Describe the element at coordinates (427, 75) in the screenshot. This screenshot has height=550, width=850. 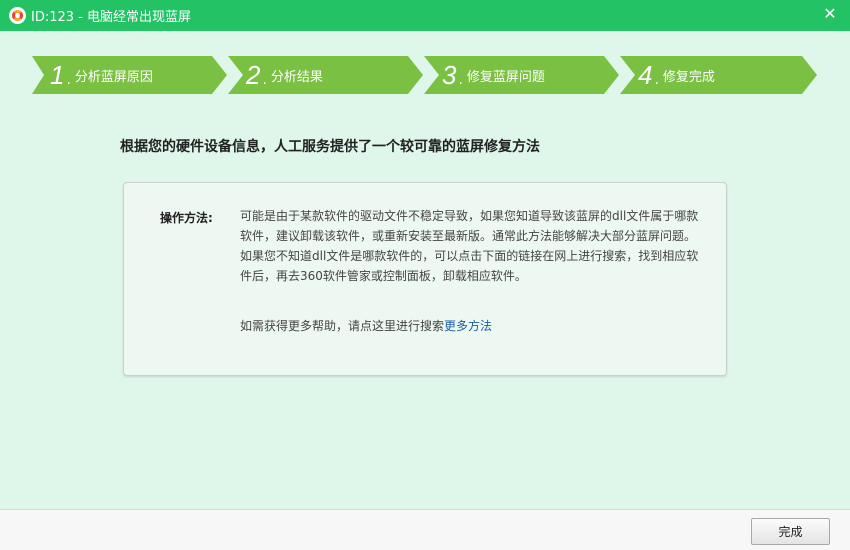
I see `step-progress-bar: 1 . 分析蓝屏原因 2 . 分析结果 3 . 修复蓝屏问题 4 . 修复完成` at that location.